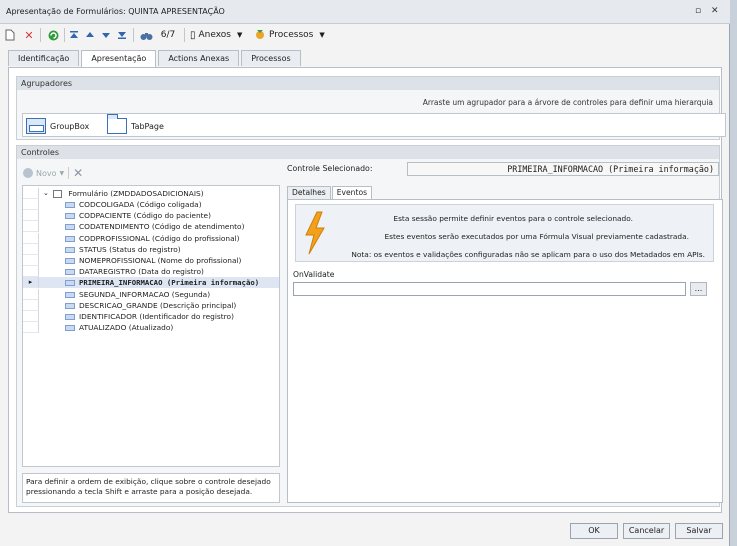  Describe the element at coordinates (374, 125) in the screenshot. I see `agrupadores-palette: GroupBox TabPage` at that location.